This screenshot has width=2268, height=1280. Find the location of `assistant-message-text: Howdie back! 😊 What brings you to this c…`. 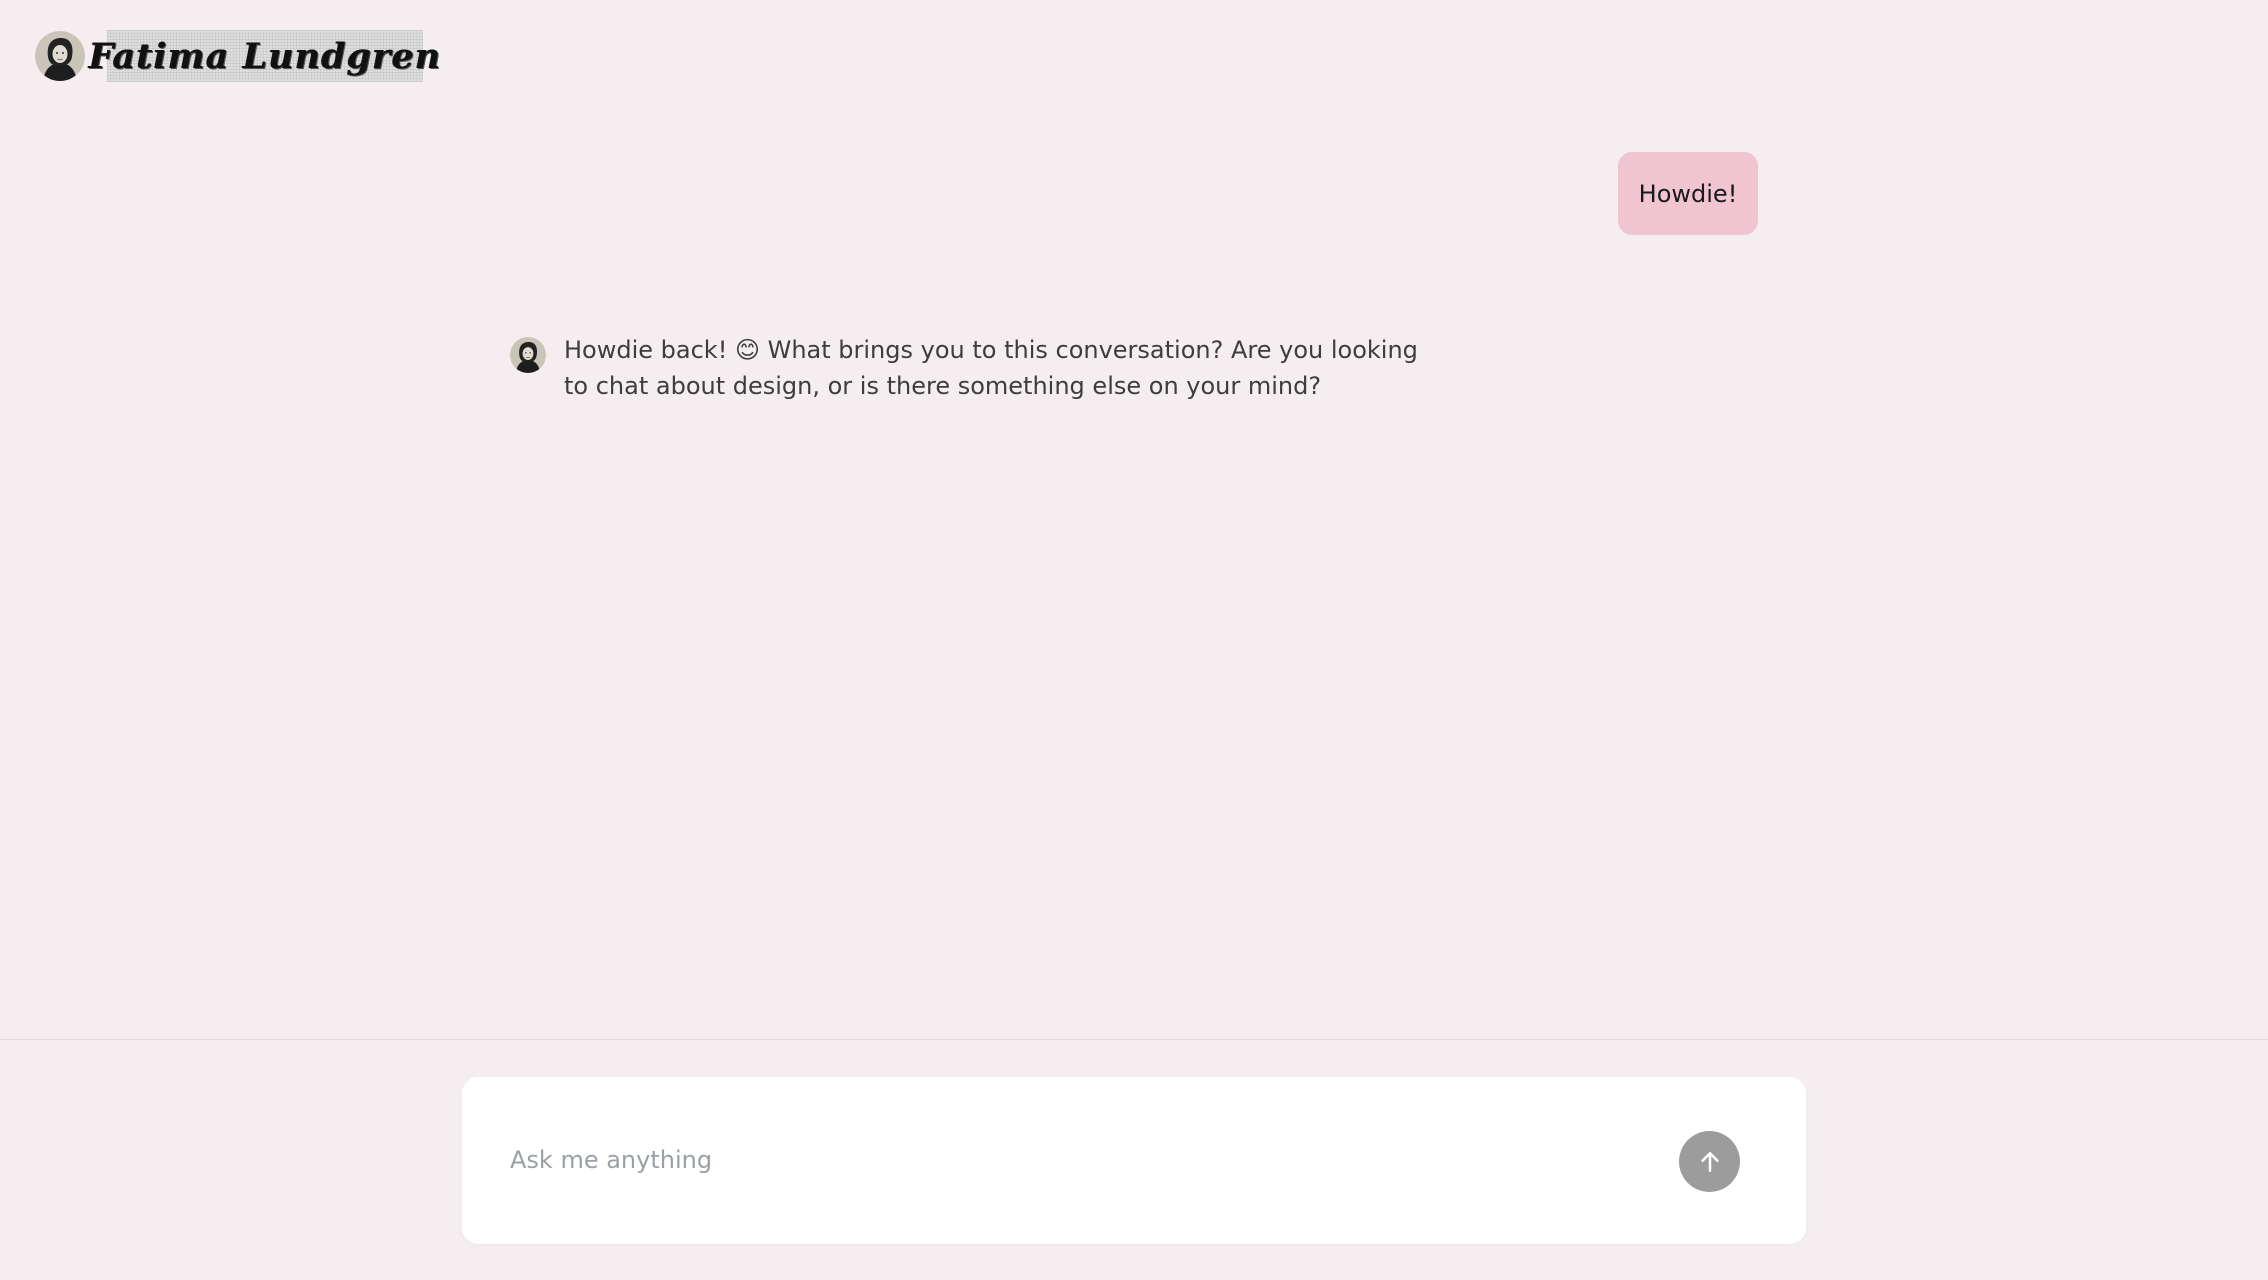

assistant-message-text: Howdie back! 😊 What brings you to this c… is located at coordinates (991, 368).